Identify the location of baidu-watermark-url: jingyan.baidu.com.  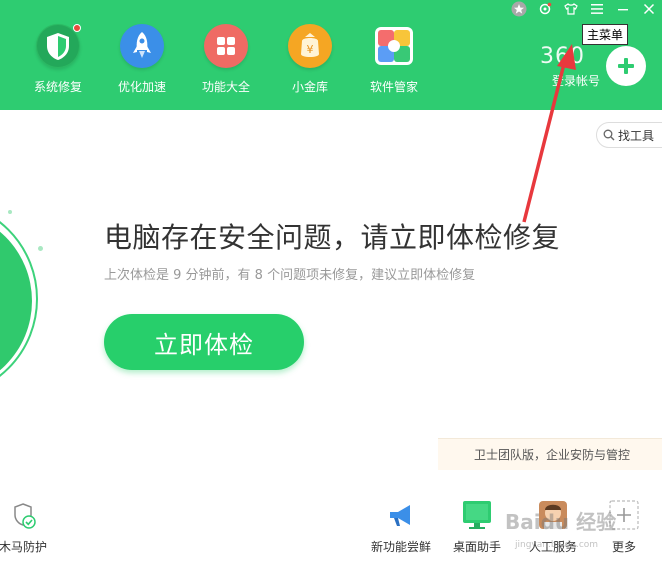
(557, 545).